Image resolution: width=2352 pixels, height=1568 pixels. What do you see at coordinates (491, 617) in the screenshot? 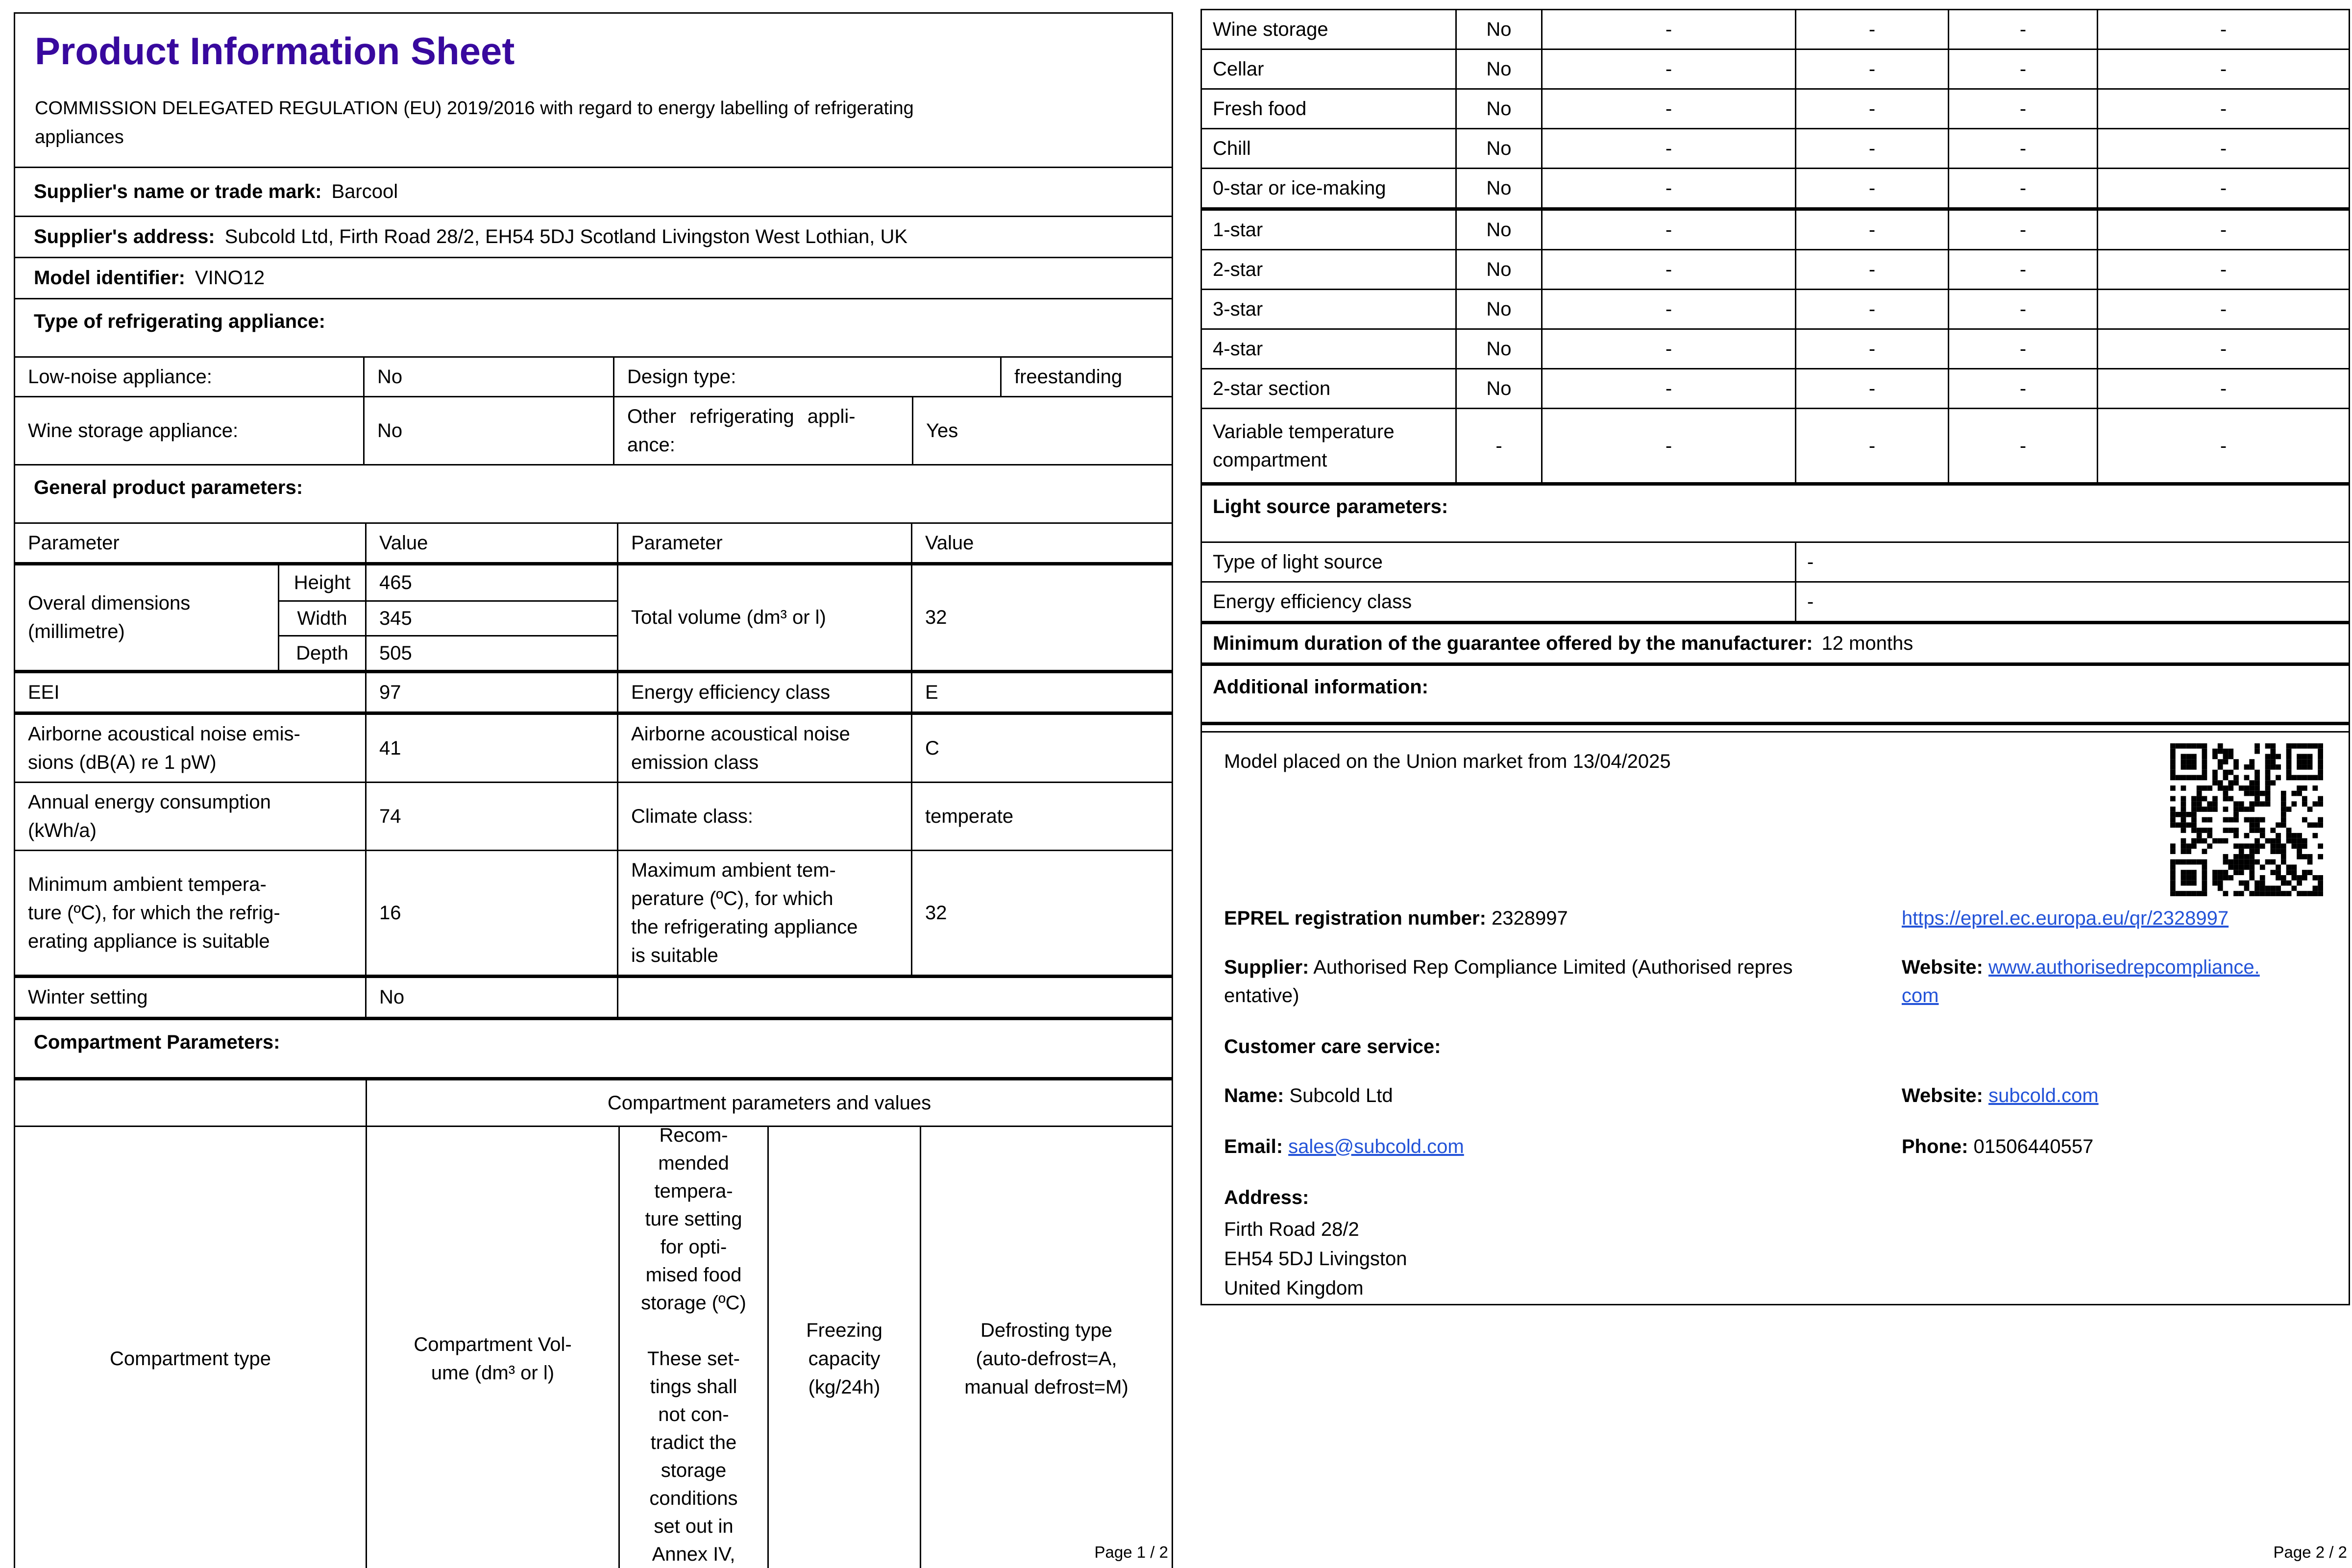
I see `table-cell: 345` at bounding box center [491, 617].